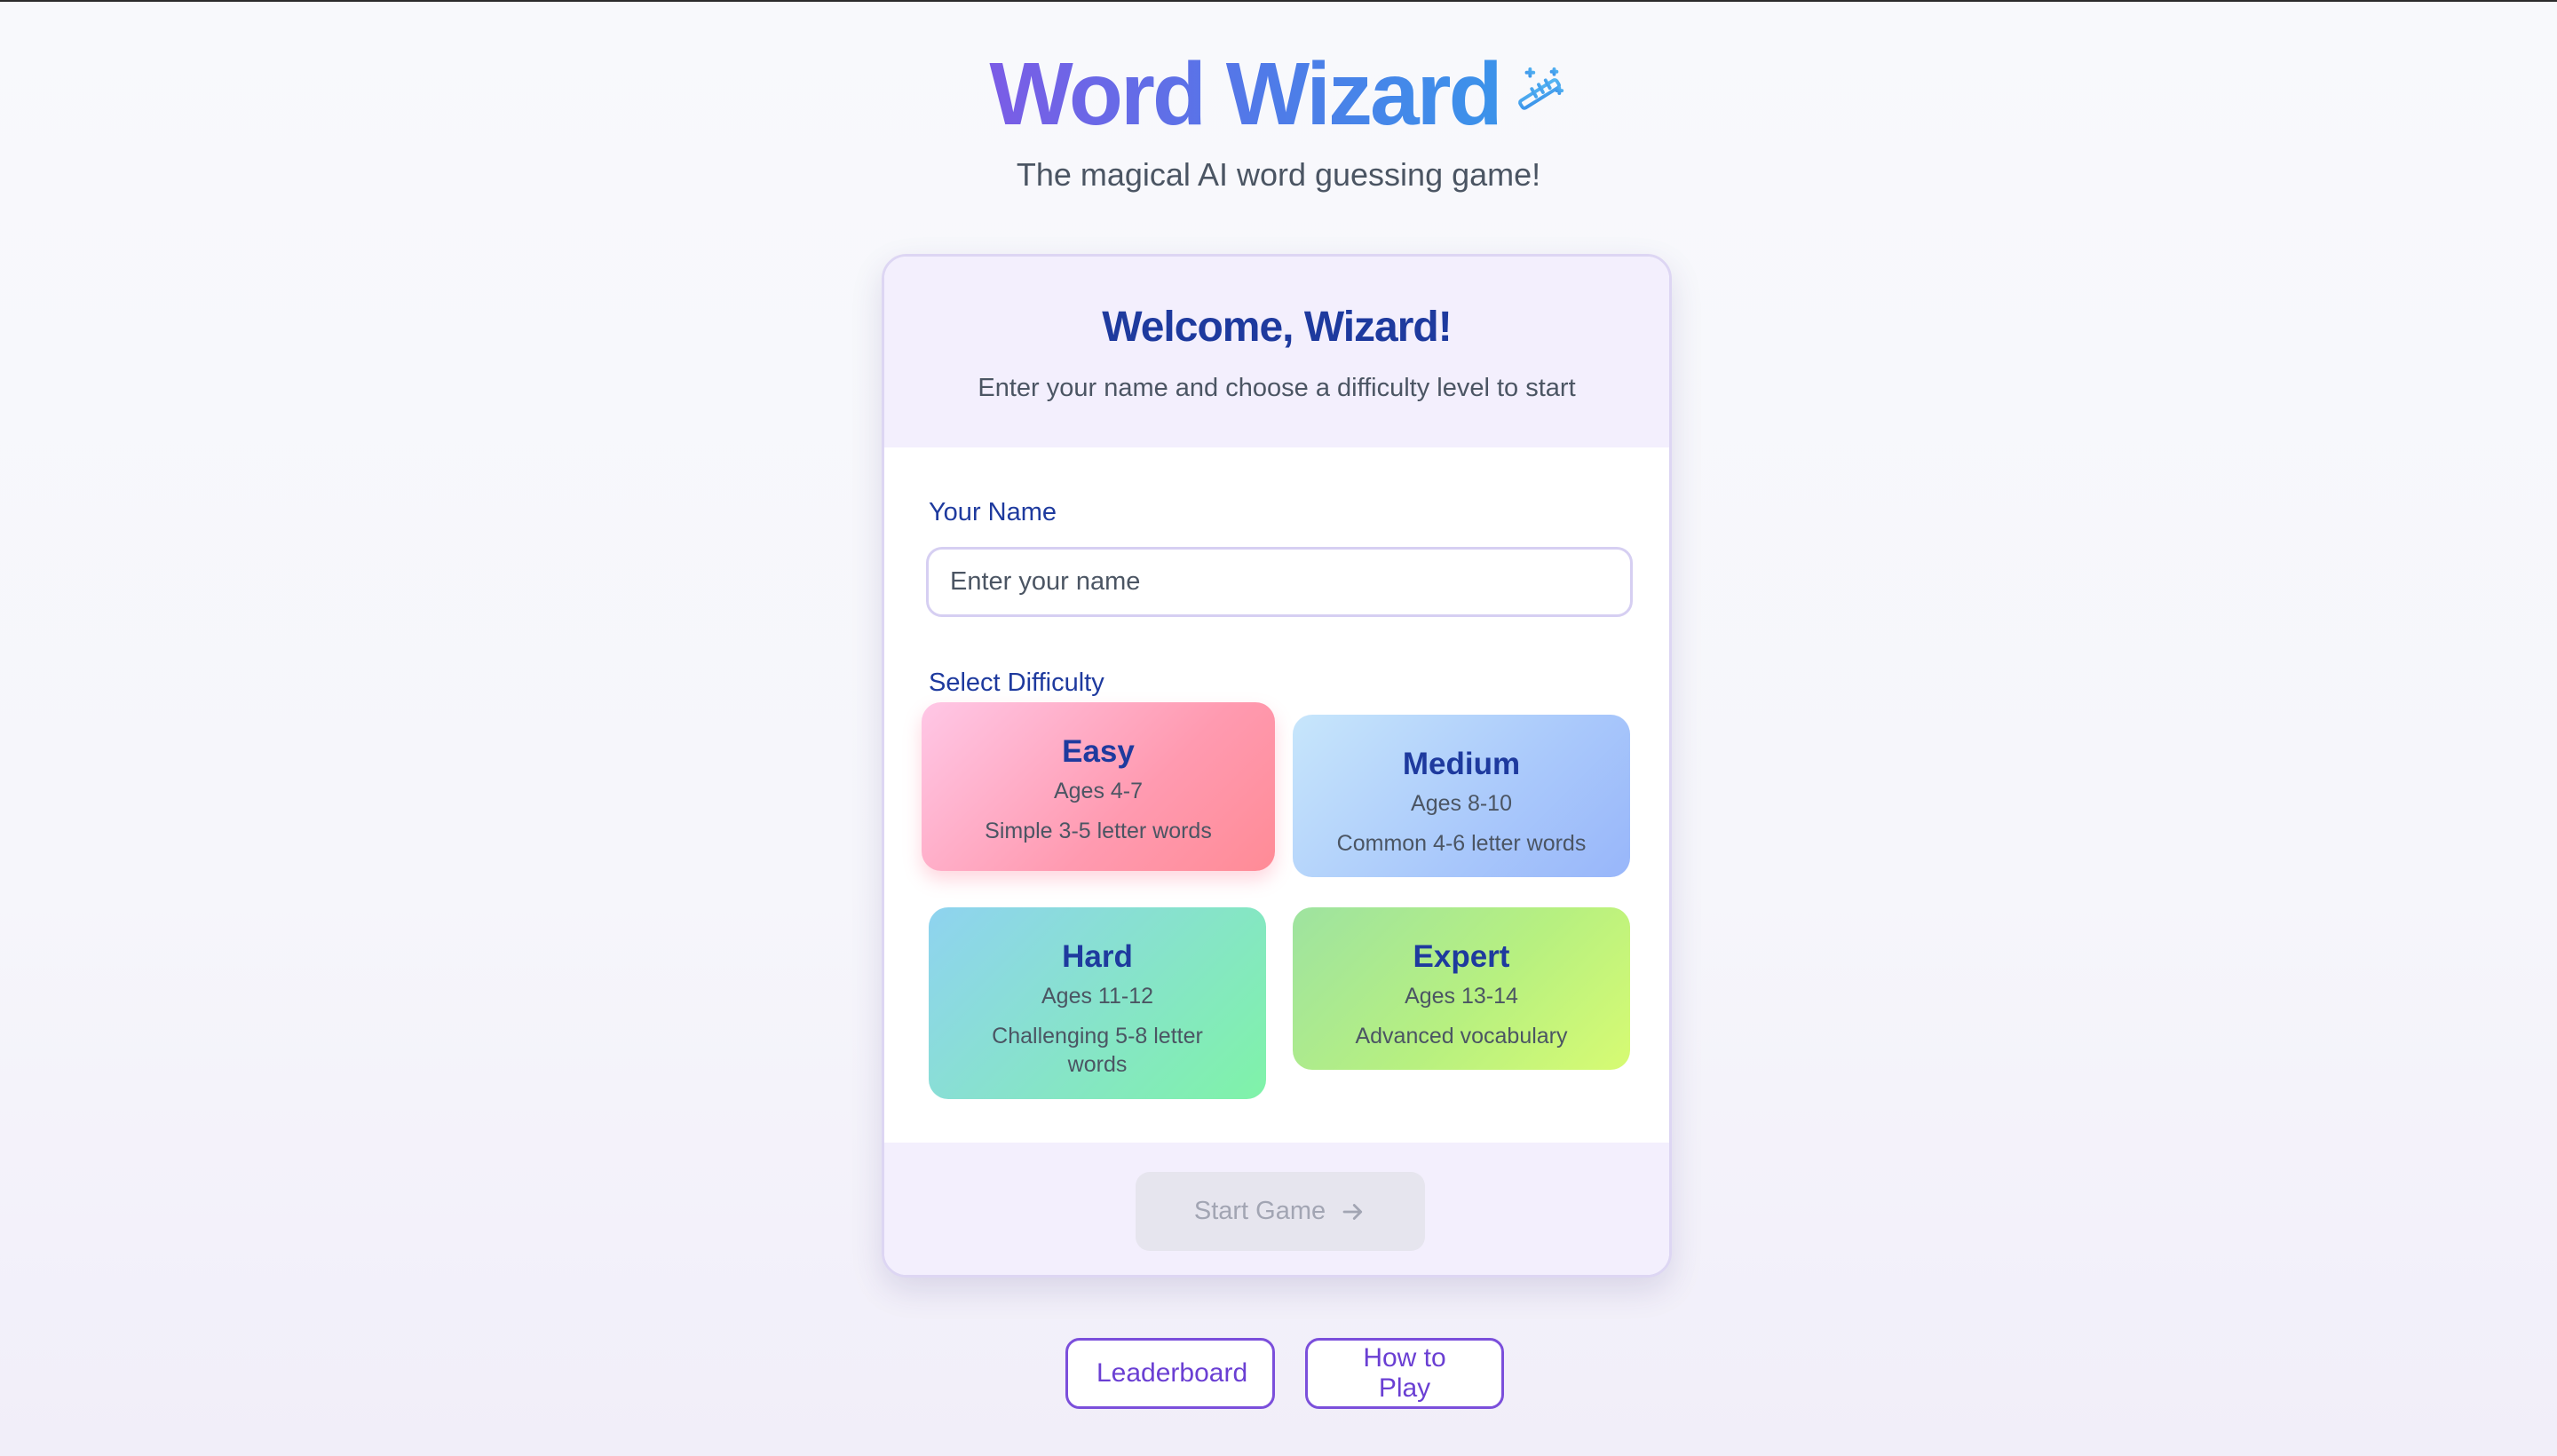 This screenshot has height=1456, width=2557. Describe the element at coordinates (1170, 1373) in the screenshot. I see `leaderboard-button: Leaderboard` at that location.